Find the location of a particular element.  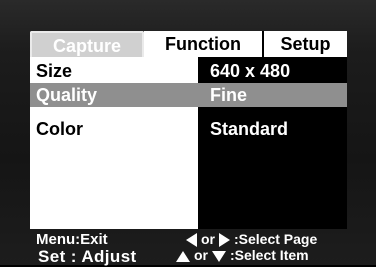

right-triangle-icon is located at coordinates (224, 240).